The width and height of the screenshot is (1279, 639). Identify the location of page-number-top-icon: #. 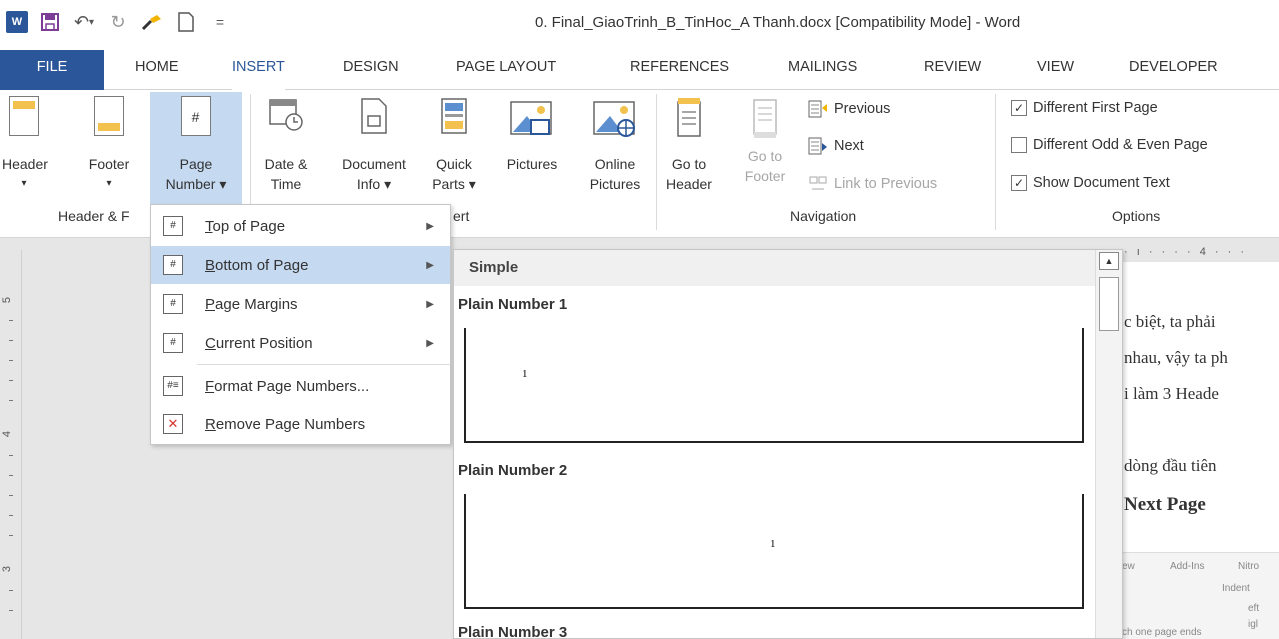
(173, 226).